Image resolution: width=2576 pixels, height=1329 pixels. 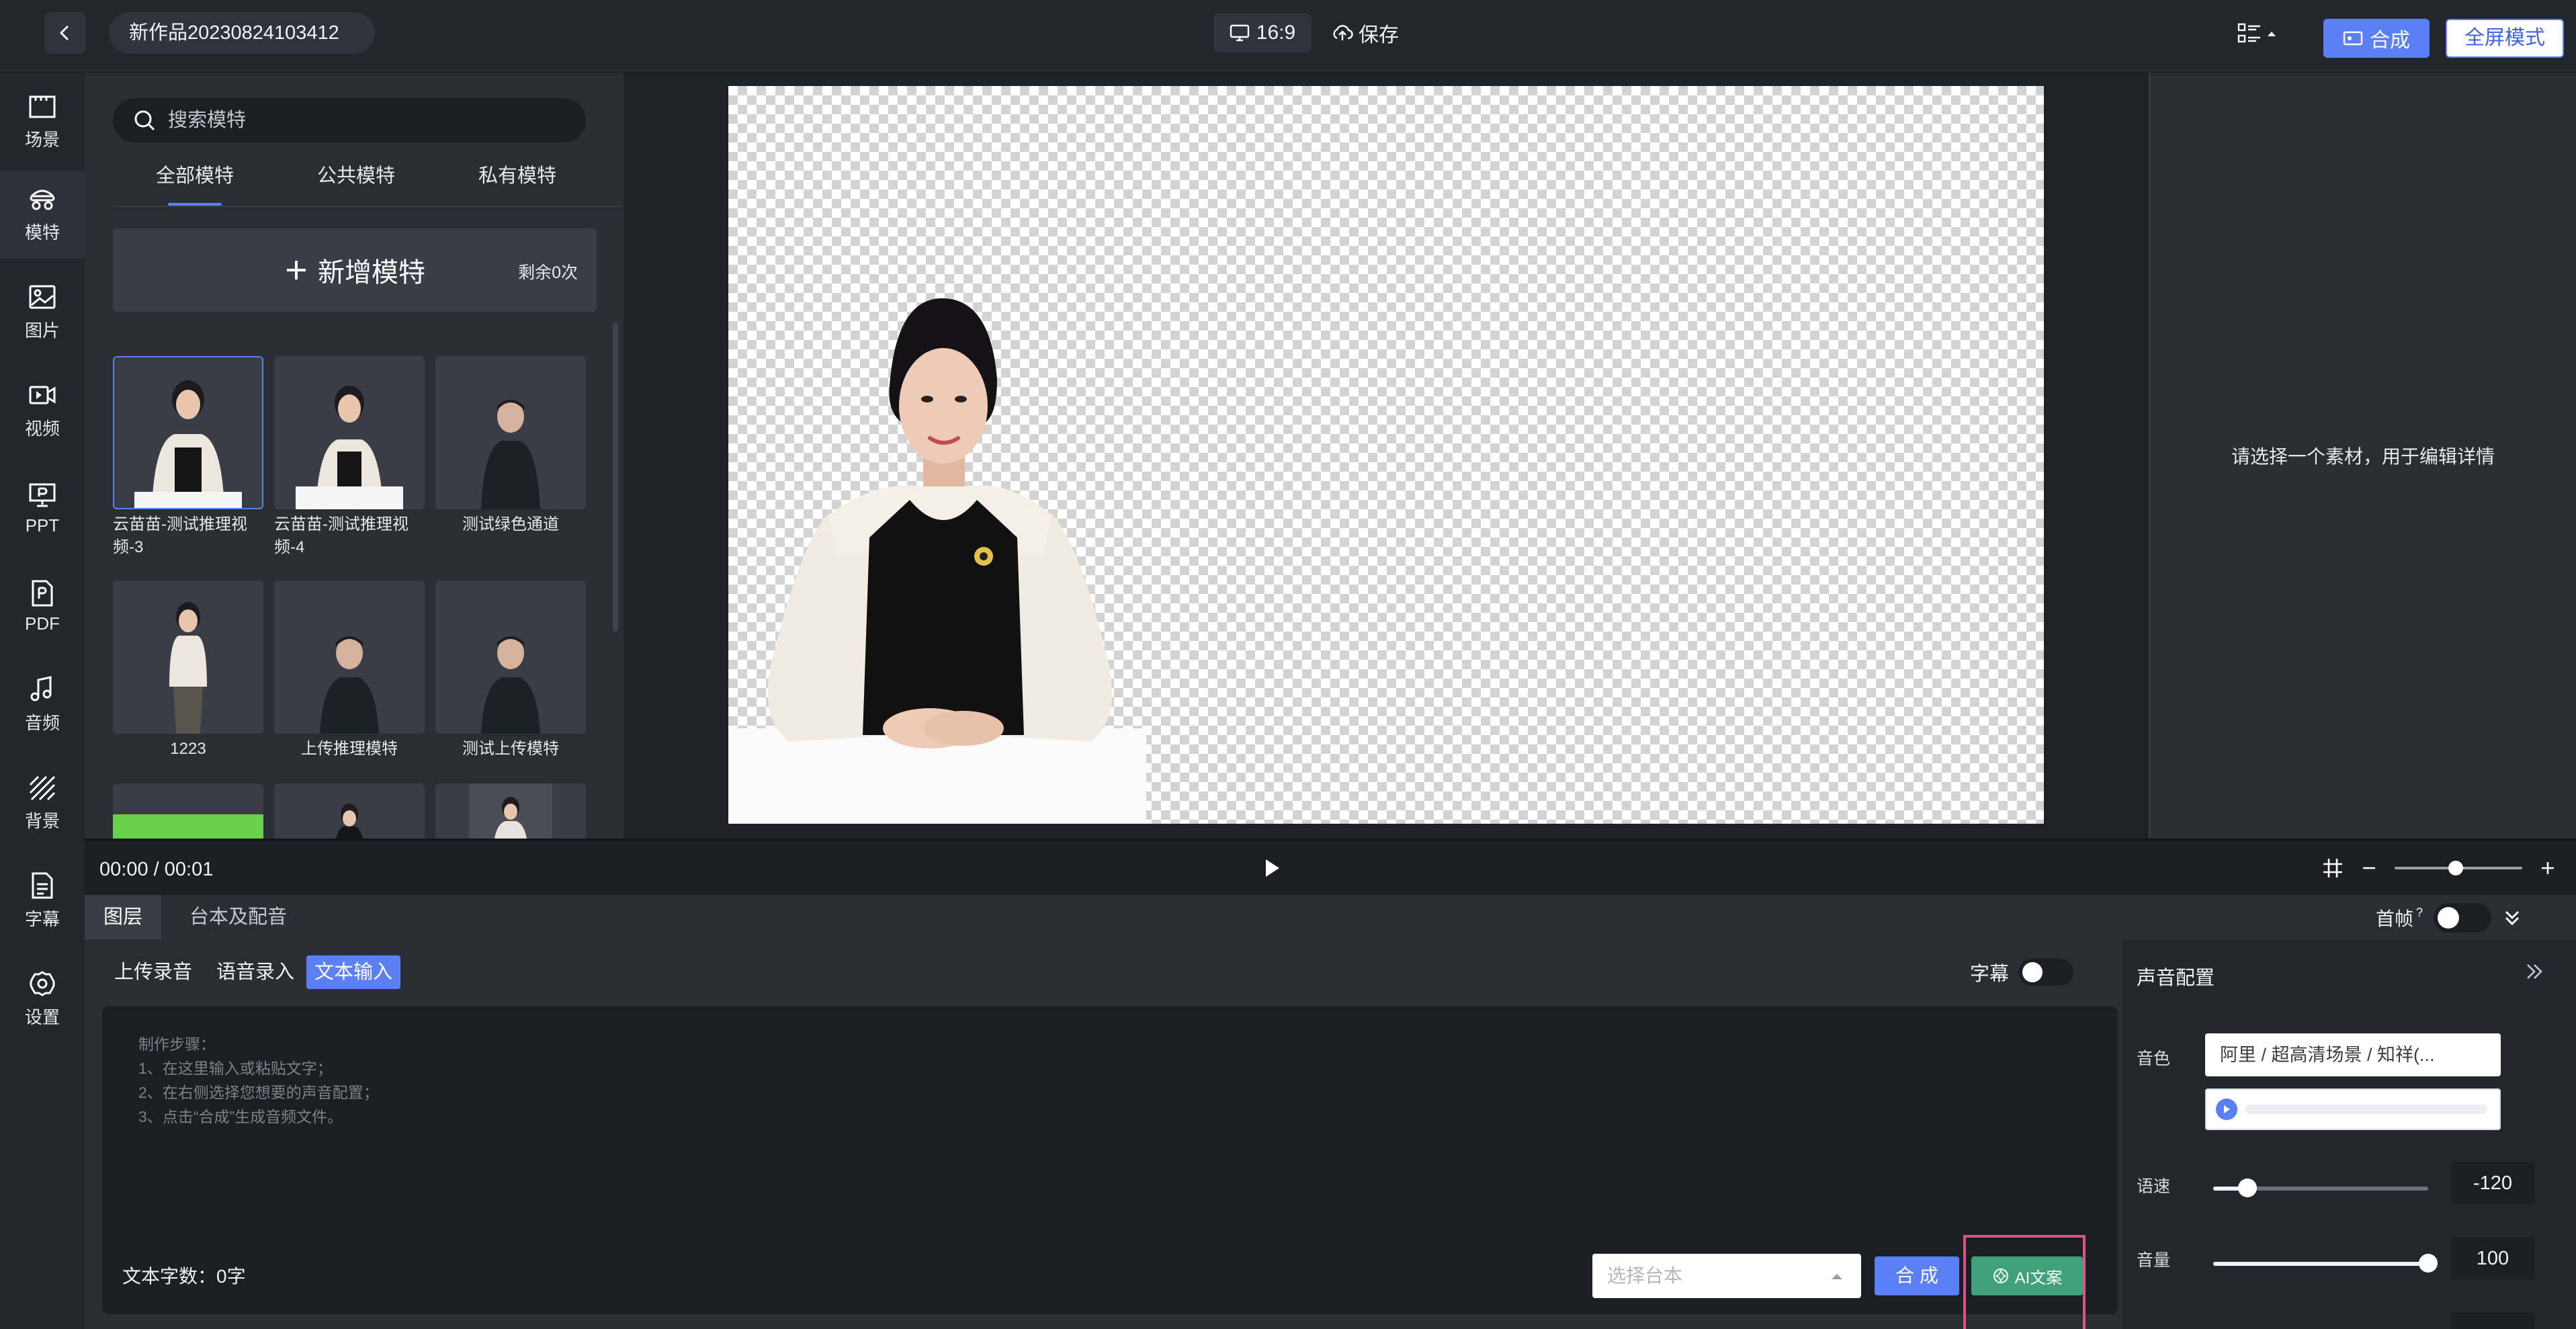 What do you see at coordinates (42, 296) in the screenshot?
I see `image-icon` at bounding box center [42, 296].